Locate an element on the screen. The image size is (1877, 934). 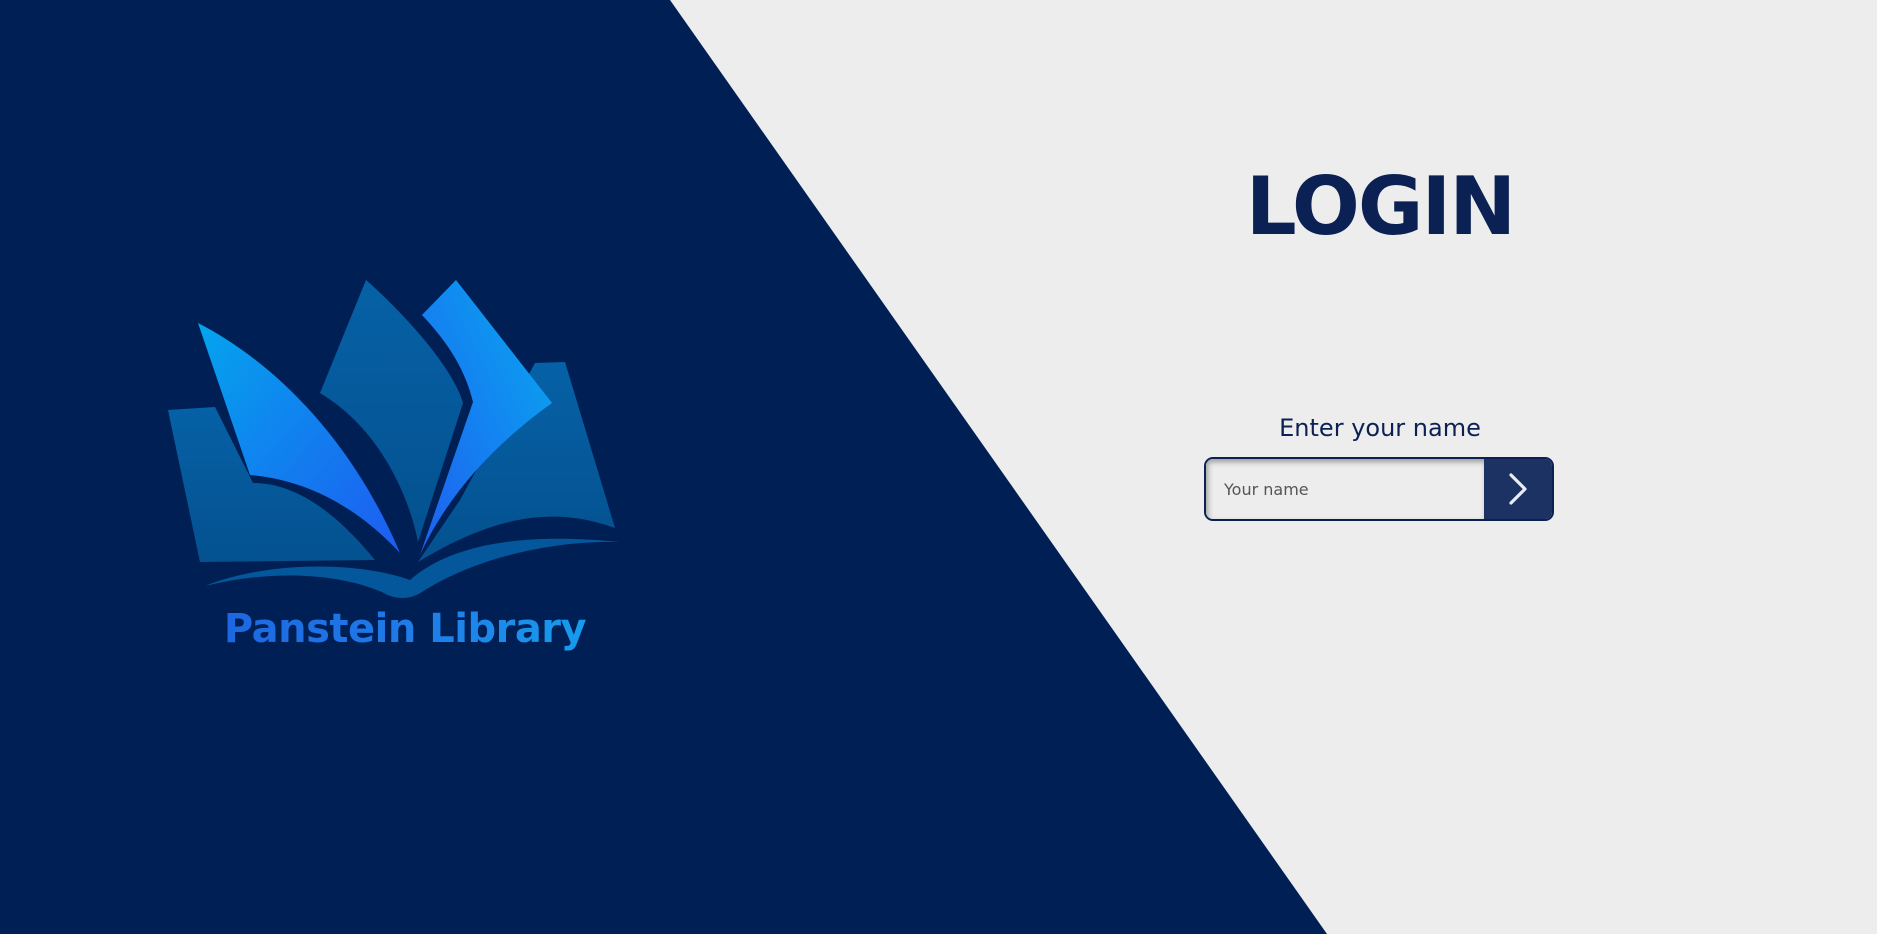
name-input-group is located at coordinates (1379, 489).